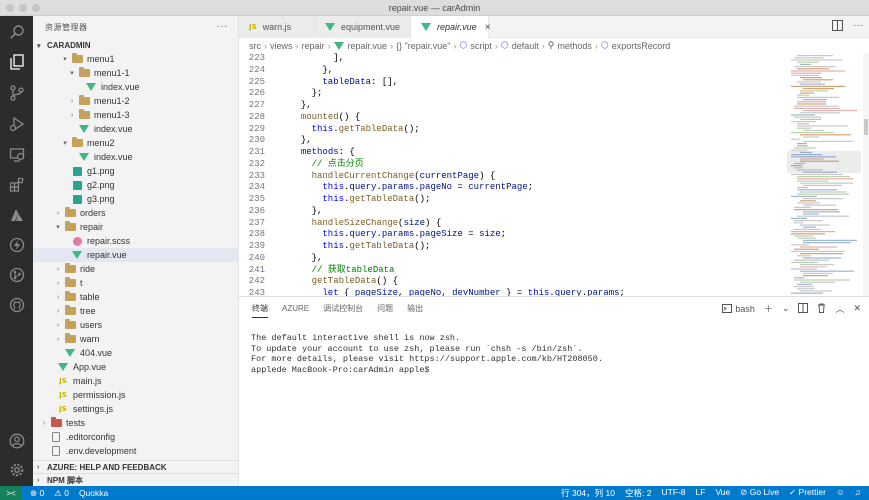  I want to click on tree-item: › tests, so click(135, 423).